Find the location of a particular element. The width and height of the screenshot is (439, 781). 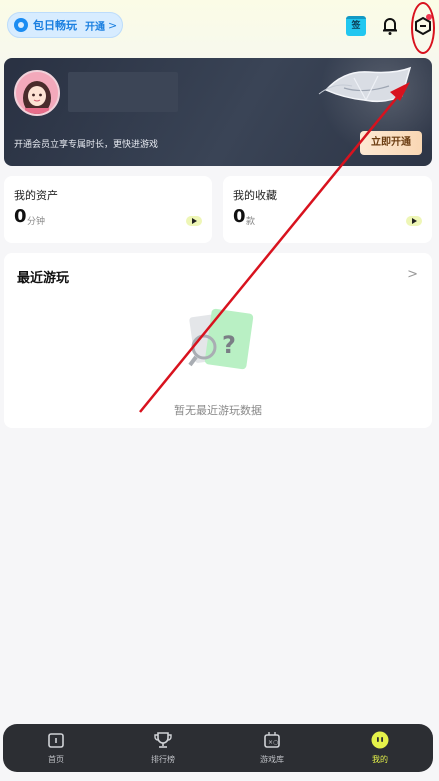

open-vip-button: 立即开通 is located at coordinates (391, 143).